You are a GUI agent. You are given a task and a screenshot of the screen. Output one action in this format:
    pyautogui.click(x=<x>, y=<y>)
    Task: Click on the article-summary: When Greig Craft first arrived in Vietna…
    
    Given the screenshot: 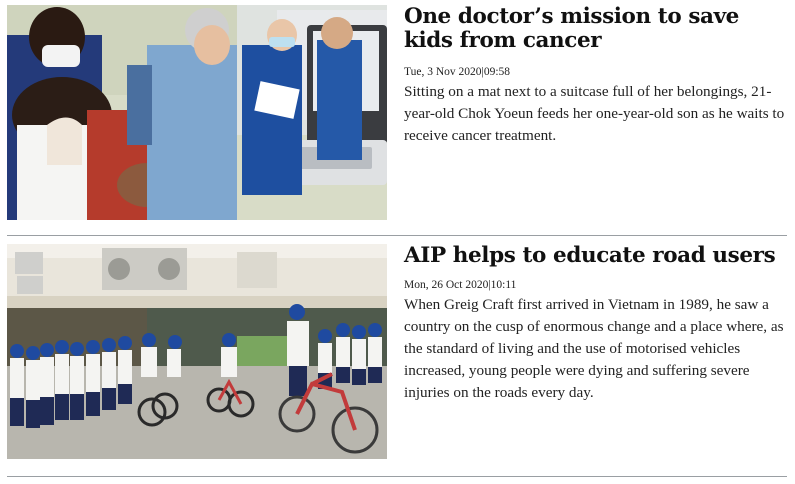 What is the action you would take?
    pyautogui.click(x=594, y=348)
    